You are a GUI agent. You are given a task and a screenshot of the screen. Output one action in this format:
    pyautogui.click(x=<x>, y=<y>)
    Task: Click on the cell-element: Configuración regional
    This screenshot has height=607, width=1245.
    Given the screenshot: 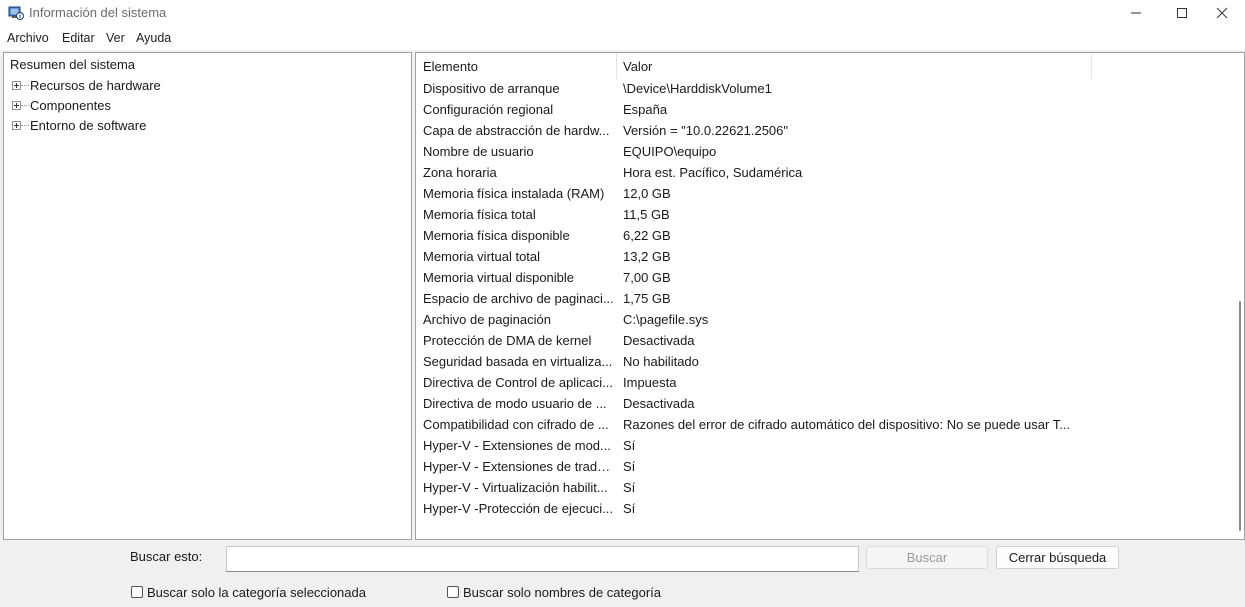 What is the action you would take?
    pyautogui.click(x=488, y=109)
    